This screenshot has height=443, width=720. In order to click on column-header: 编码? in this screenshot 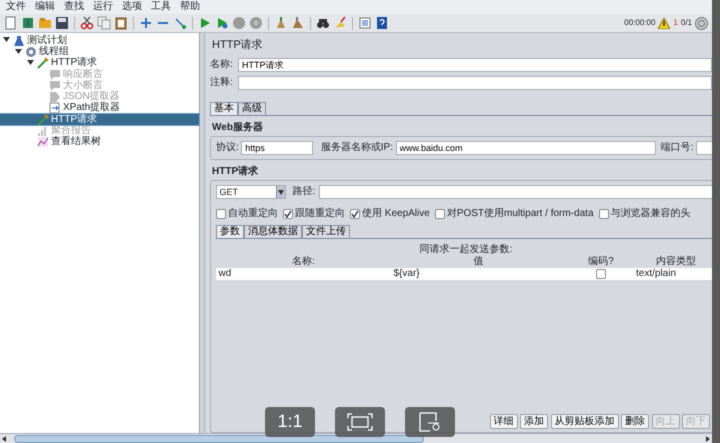, I will do `click(601, 262)`.